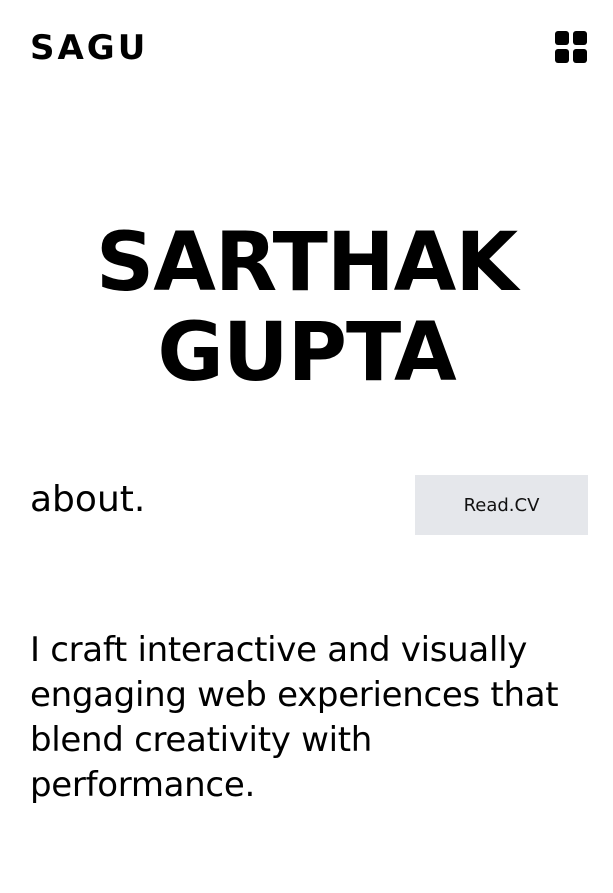 This screenshot has height=893, width=613. I want to click on site-logo: SAGU, so click(89, 48).